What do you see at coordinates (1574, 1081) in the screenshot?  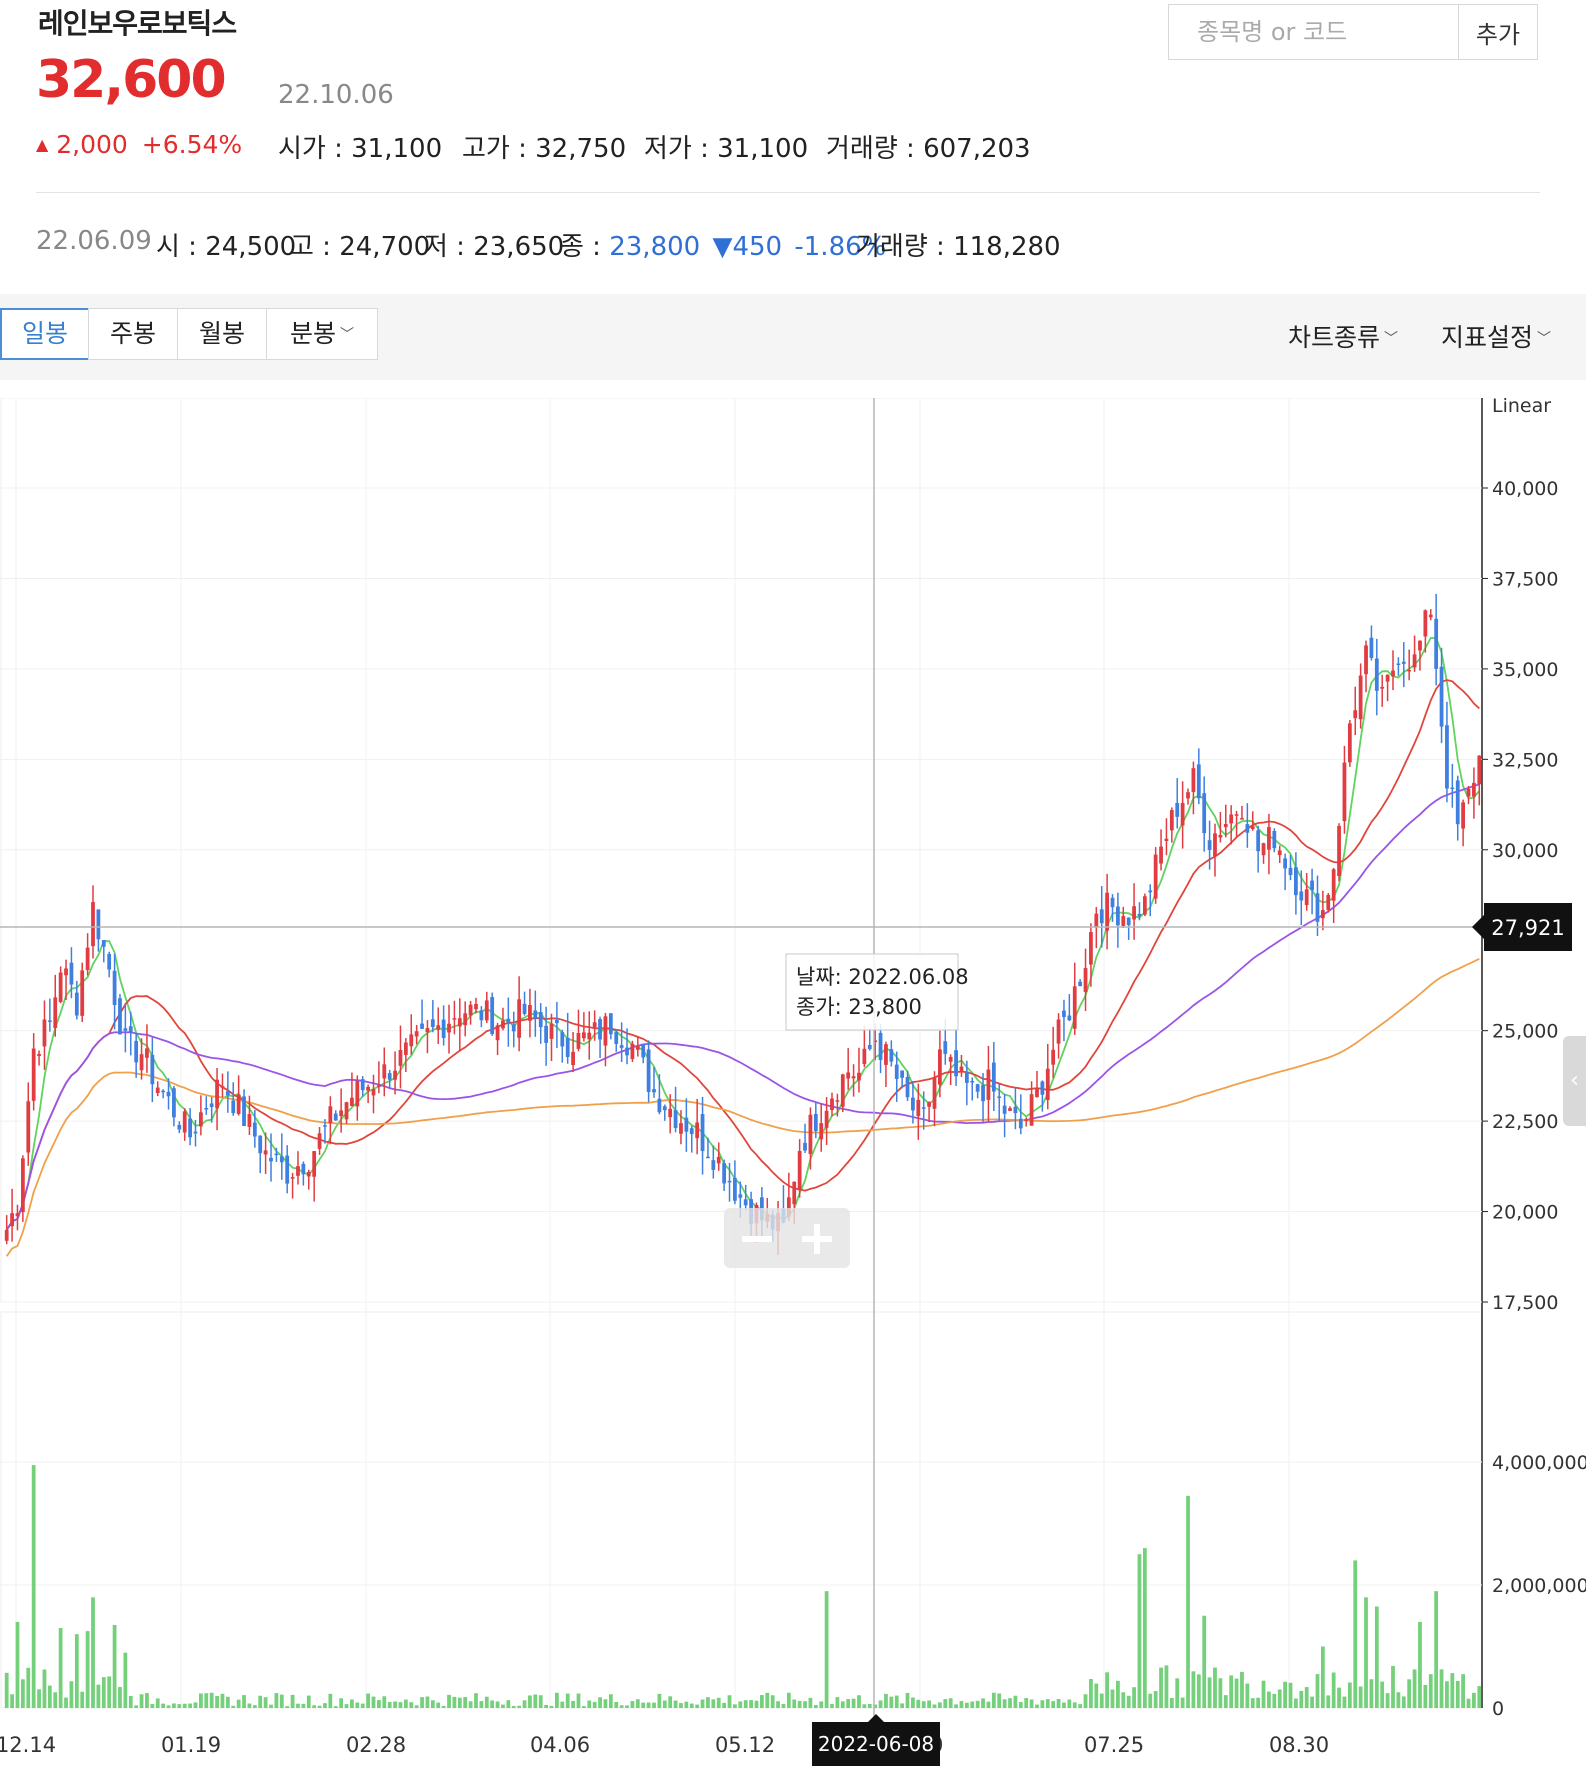 I see `panel-expand-handle: ‹` at bounding box center [1574, 1081].